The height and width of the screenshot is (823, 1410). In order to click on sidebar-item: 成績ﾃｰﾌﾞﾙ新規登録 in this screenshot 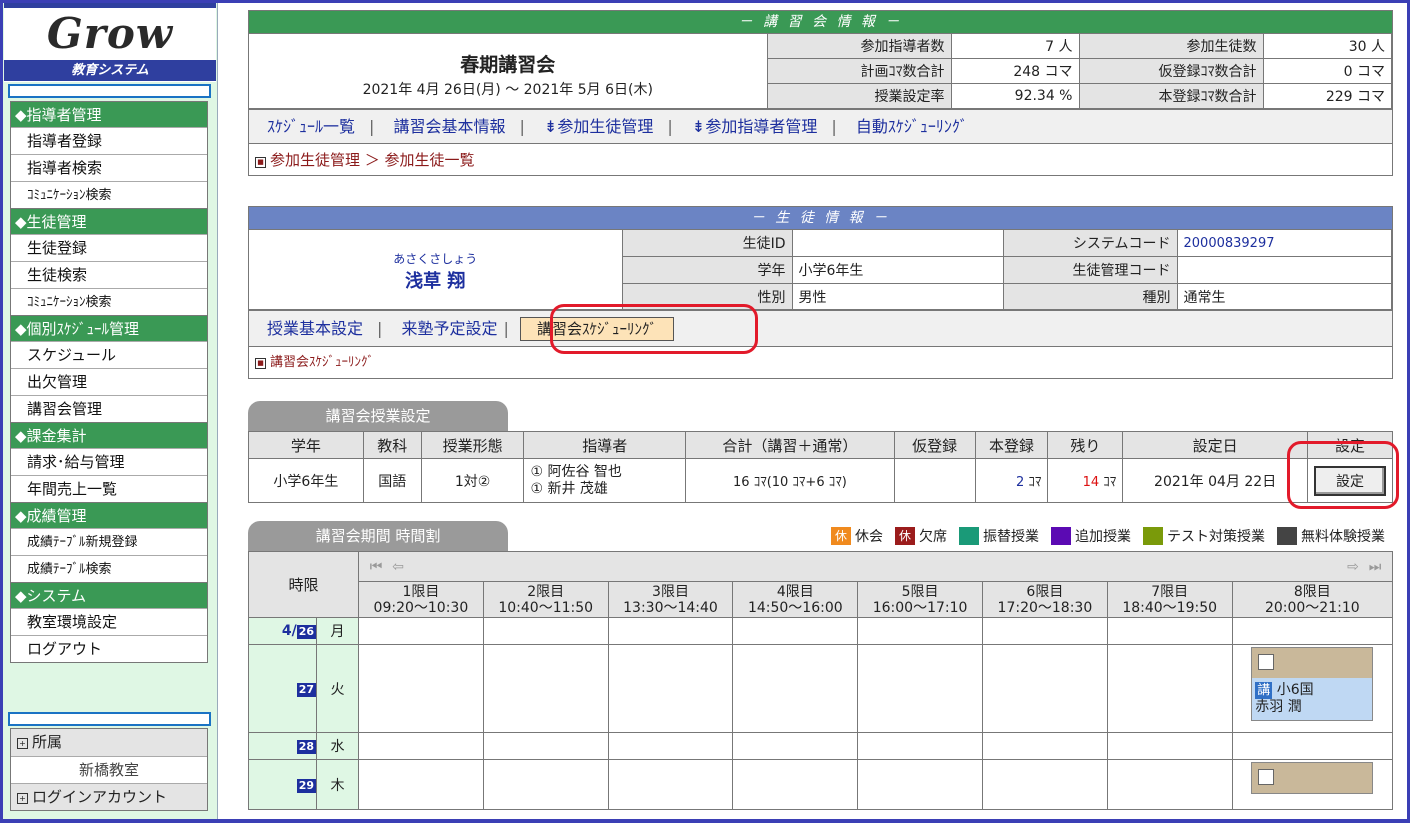, I will do `click(109, 541)`.